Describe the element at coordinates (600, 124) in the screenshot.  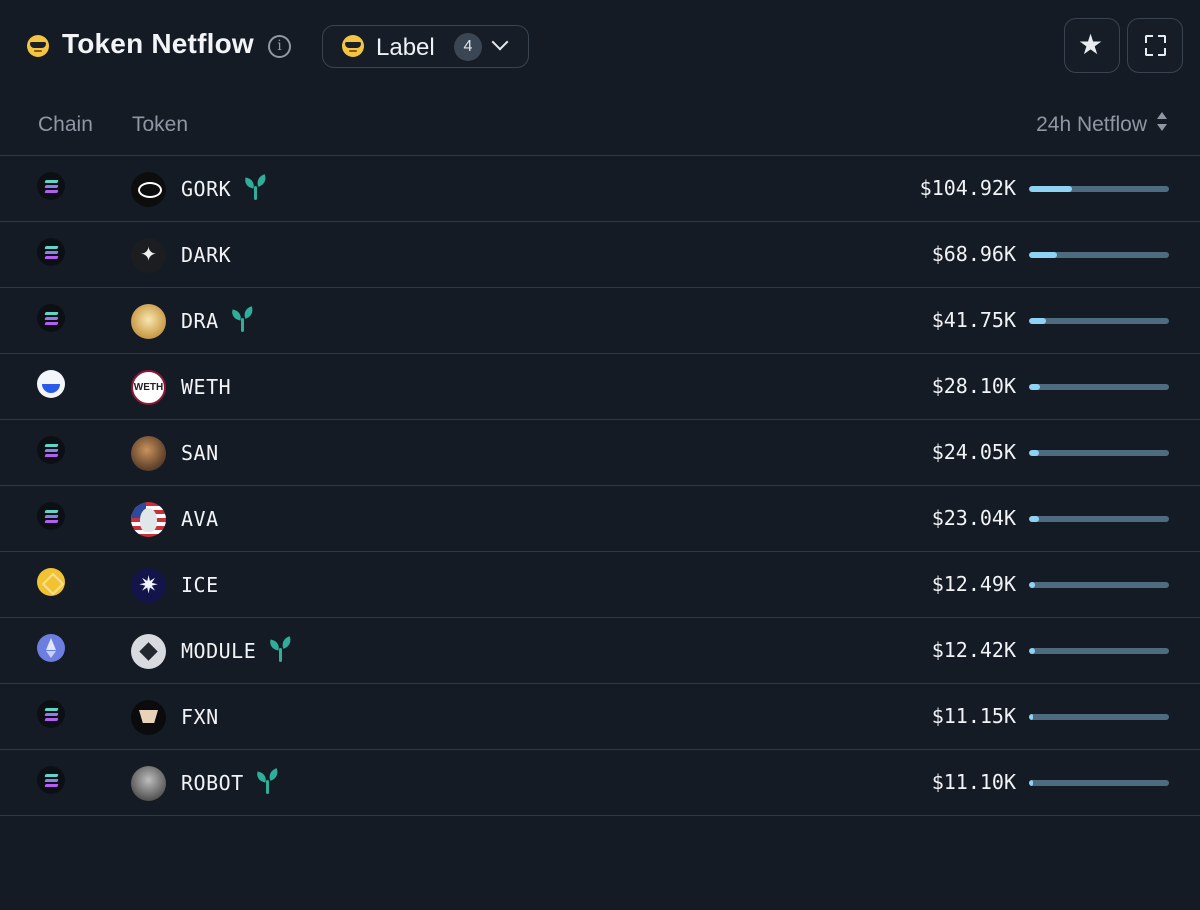
I see `table-header: Chain Token 24h Netflow` at that location.